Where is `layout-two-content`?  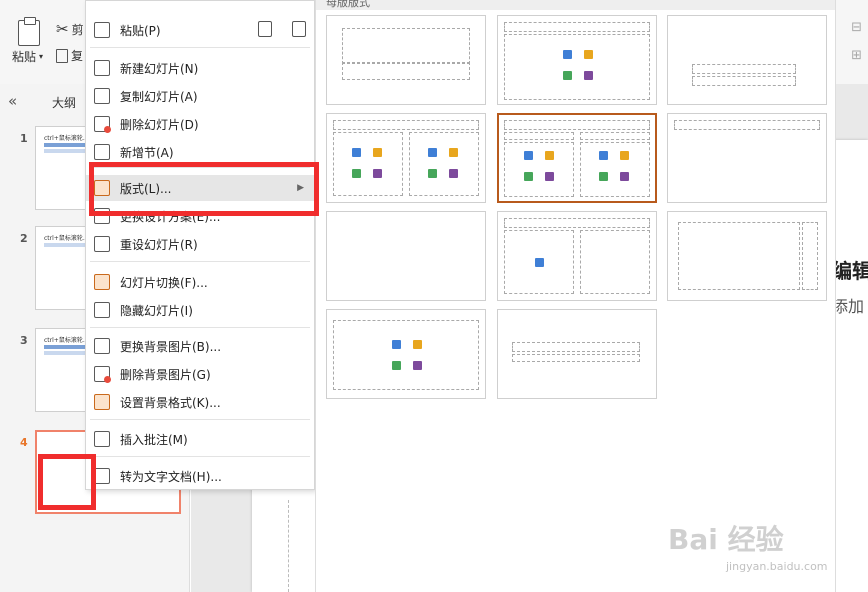
layout-two-content is located at coordinates (406, 158).